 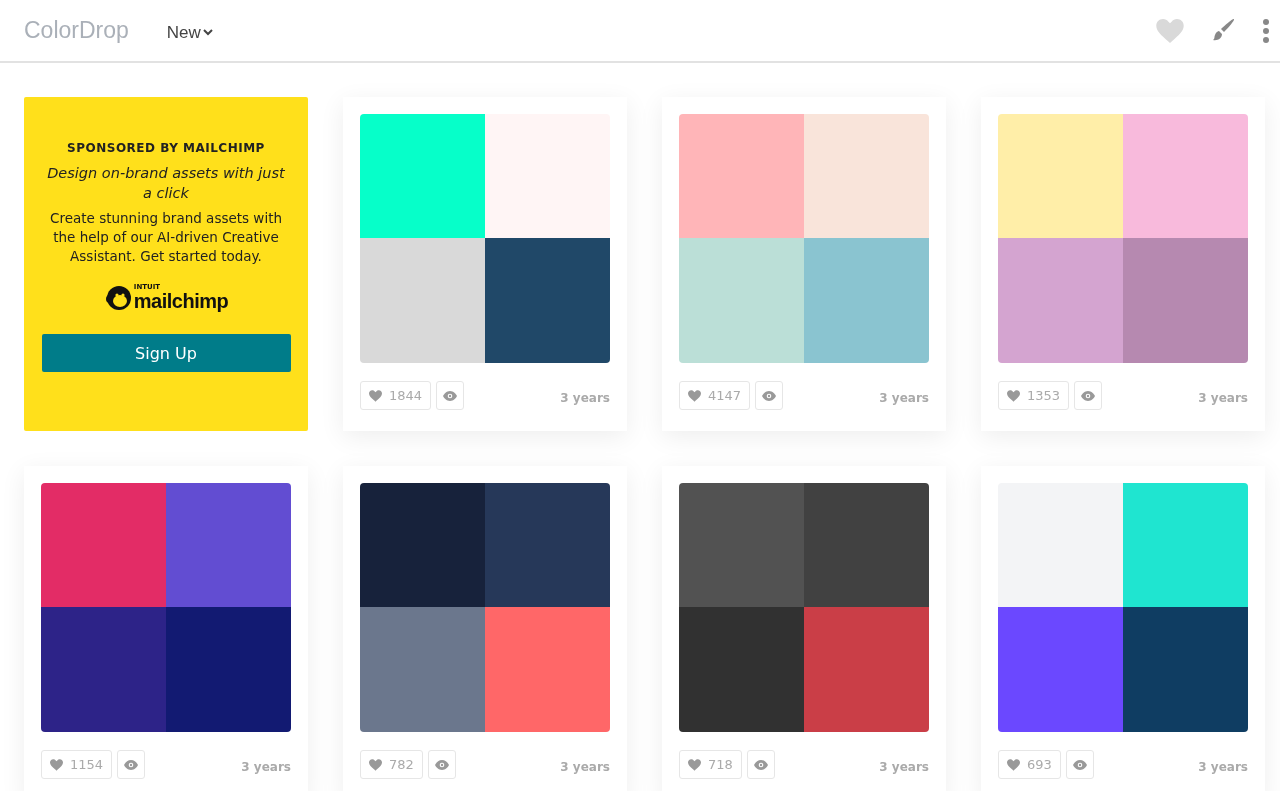 What do you see at coordinates (207, 32) in the screenshot?
I see `chevron-down-icon` at bounding box center [207, 32].